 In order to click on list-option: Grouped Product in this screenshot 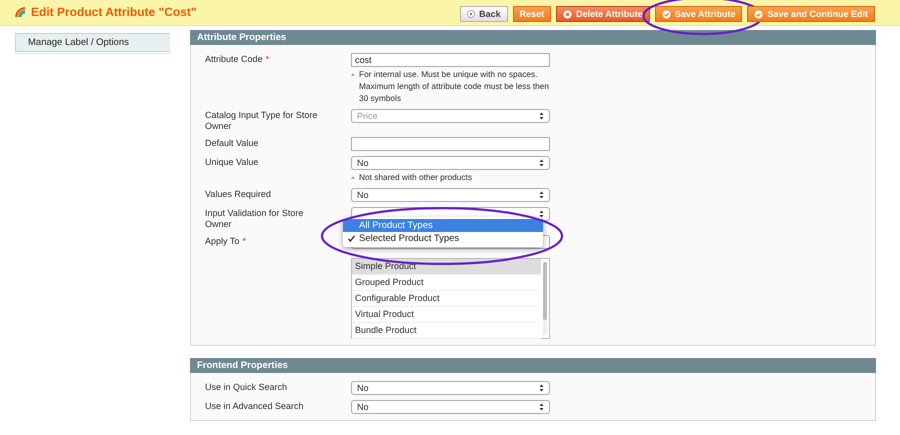, I will do `click(446, 283)`.